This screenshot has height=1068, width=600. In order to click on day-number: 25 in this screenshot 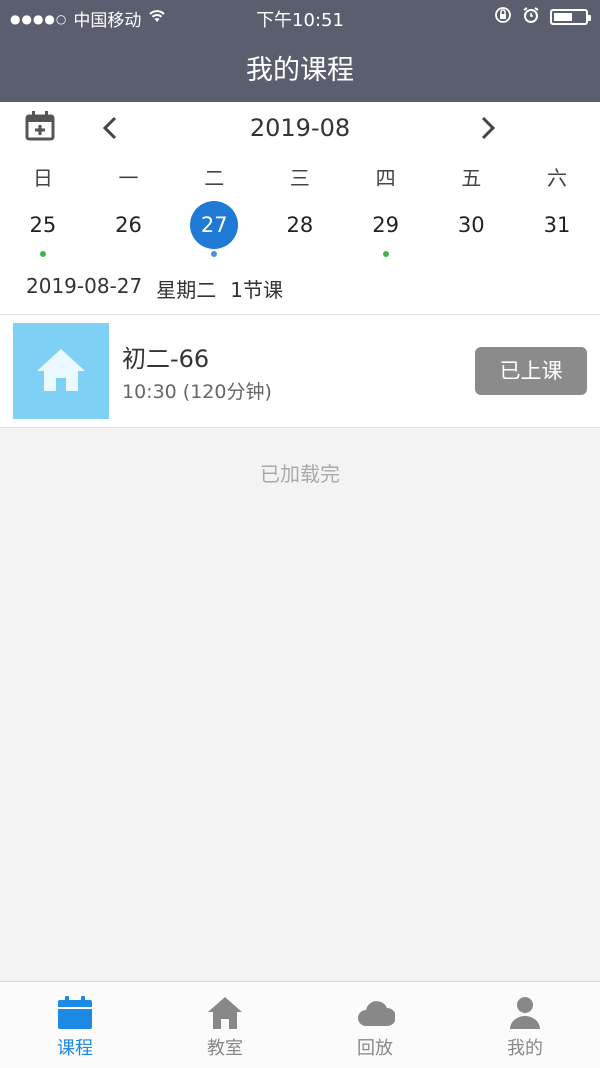, I will do `click(43, 225)`.